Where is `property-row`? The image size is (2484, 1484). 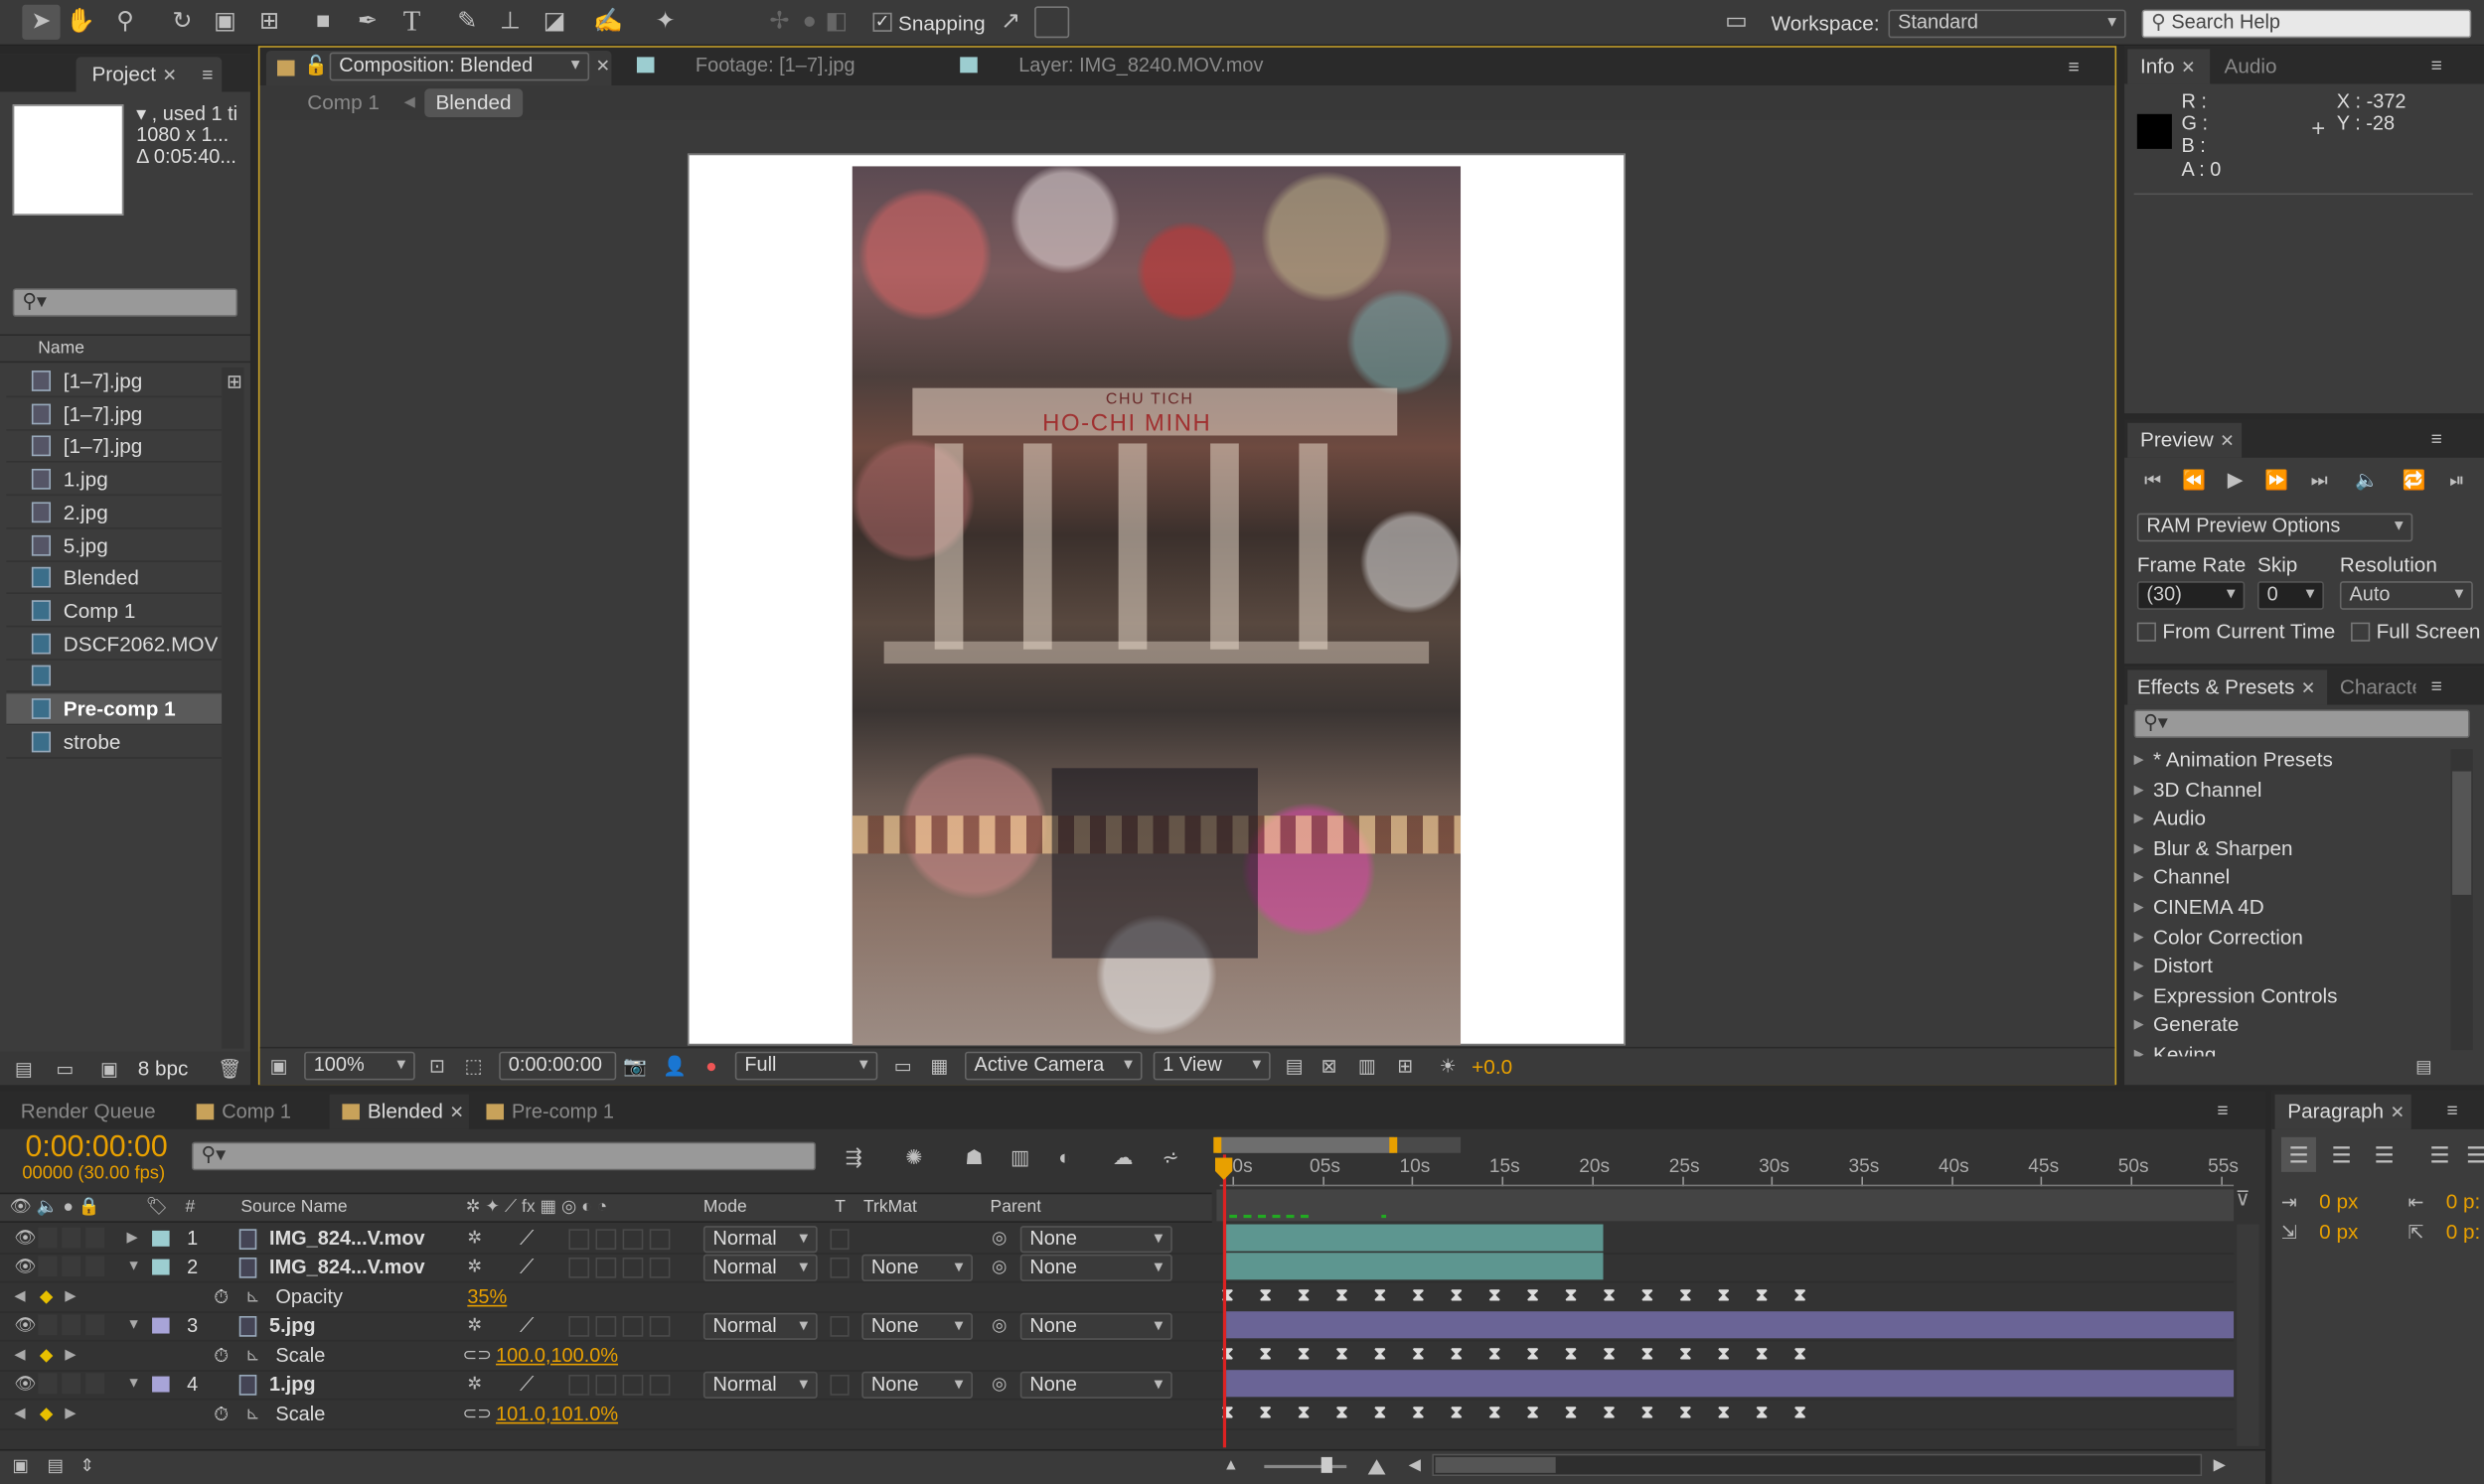
property-row is located at coordinates (1118, 1415).